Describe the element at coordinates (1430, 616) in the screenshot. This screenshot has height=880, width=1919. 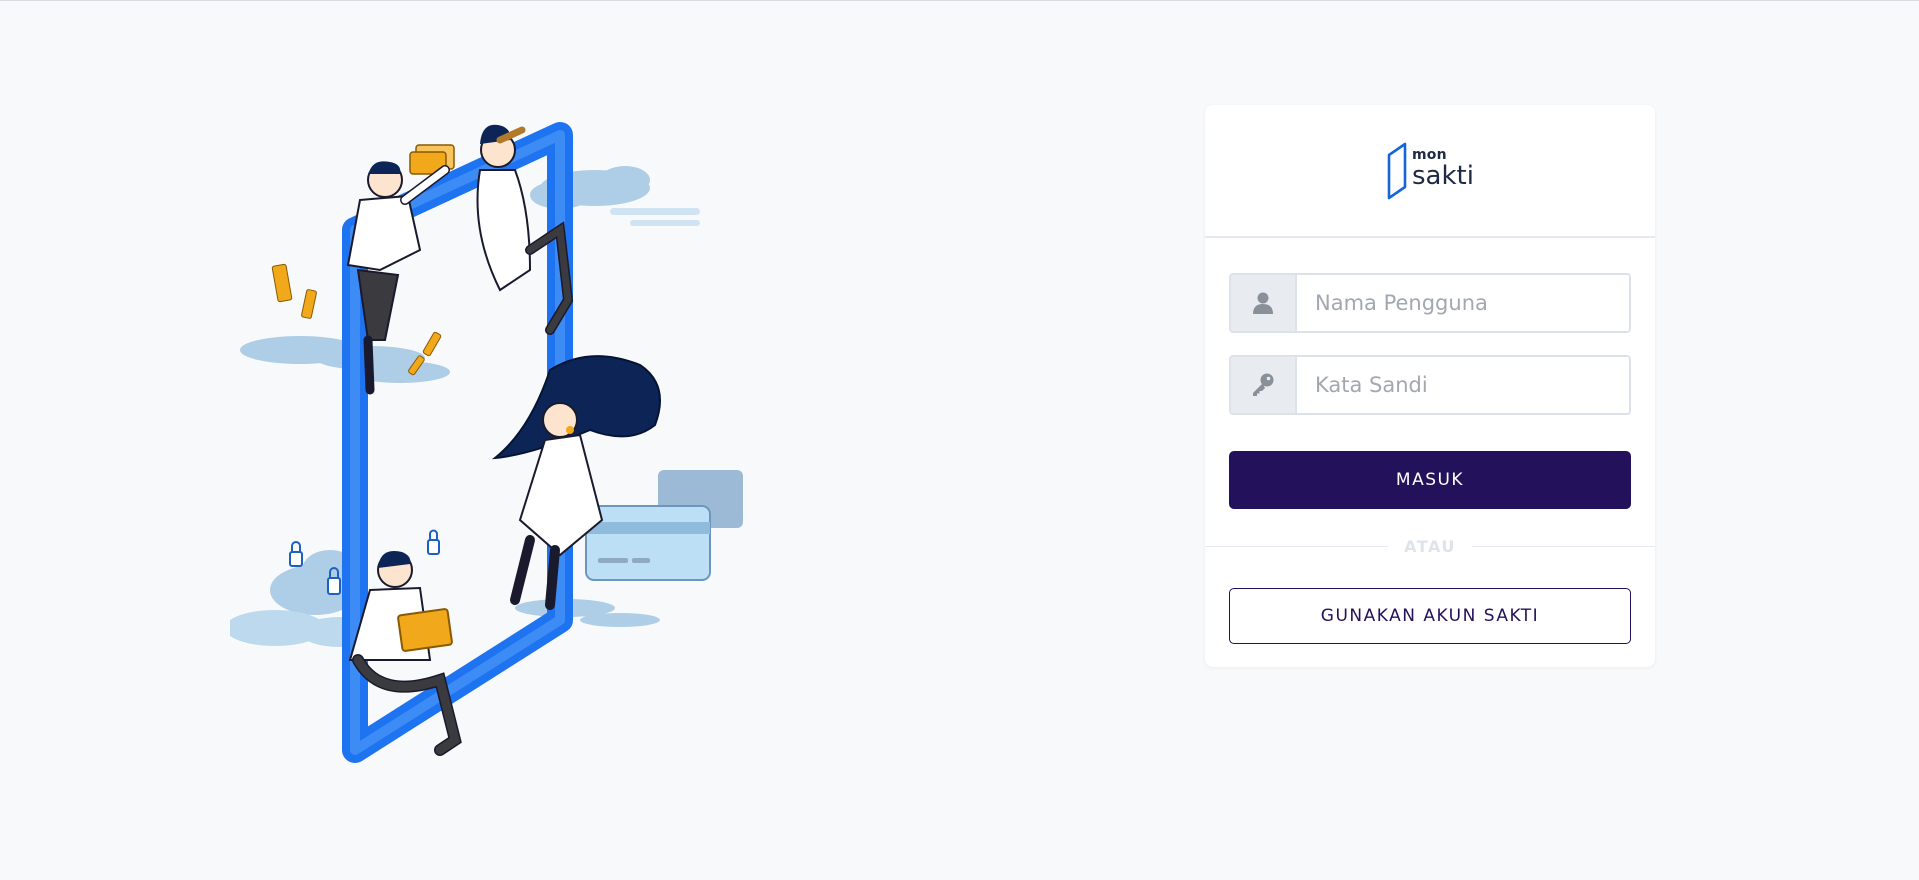
I see `sakti-login-button: GUNAKAN AKUN SAKTI` at that location.